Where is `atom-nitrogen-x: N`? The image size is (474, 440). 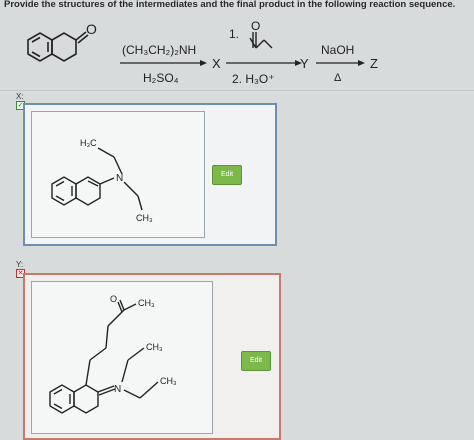 atom-nitrogen-x: N is located at coordinates (119, 178).